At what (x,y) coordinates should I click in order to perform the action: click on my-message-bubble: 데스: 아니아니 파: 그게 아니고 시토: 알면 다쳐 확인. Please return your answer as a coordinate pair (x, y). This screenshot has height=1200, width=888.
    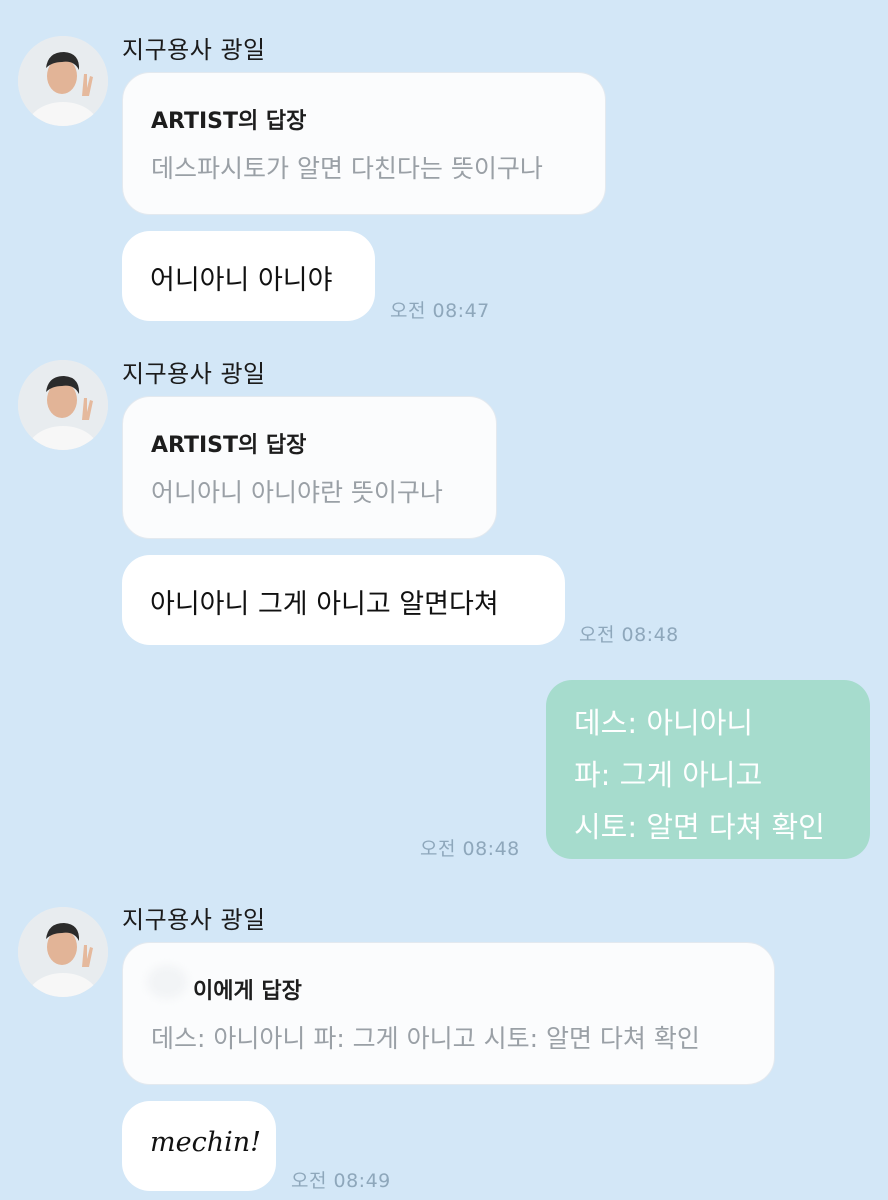
    Looking at the image, I should click on (708, 769).